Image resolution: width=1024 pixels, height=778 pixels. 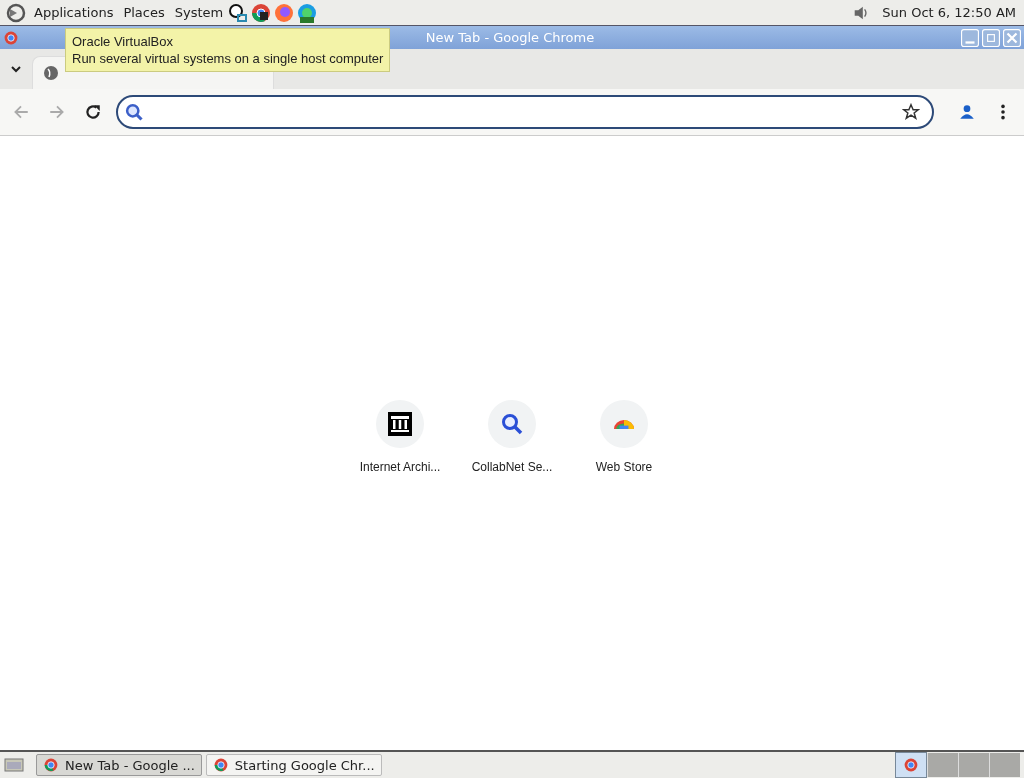 I want to click on tooltip-title: Oracle VirtualBox, so click(x=123, y=41).